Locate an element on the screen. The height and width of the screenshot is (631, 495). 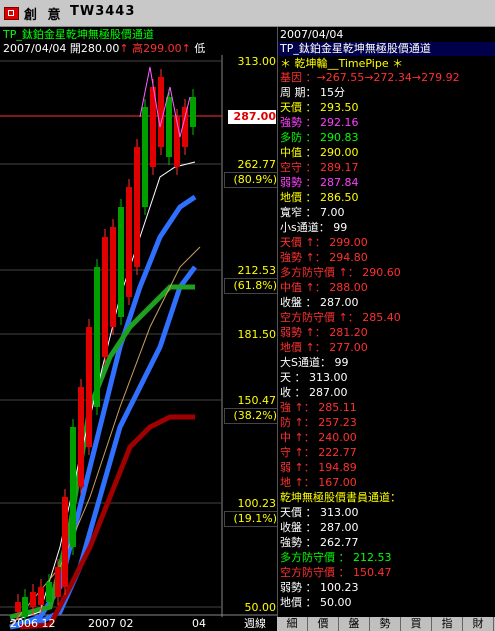
price-axis-label: 181.50 is located at coordinates (257, 334).